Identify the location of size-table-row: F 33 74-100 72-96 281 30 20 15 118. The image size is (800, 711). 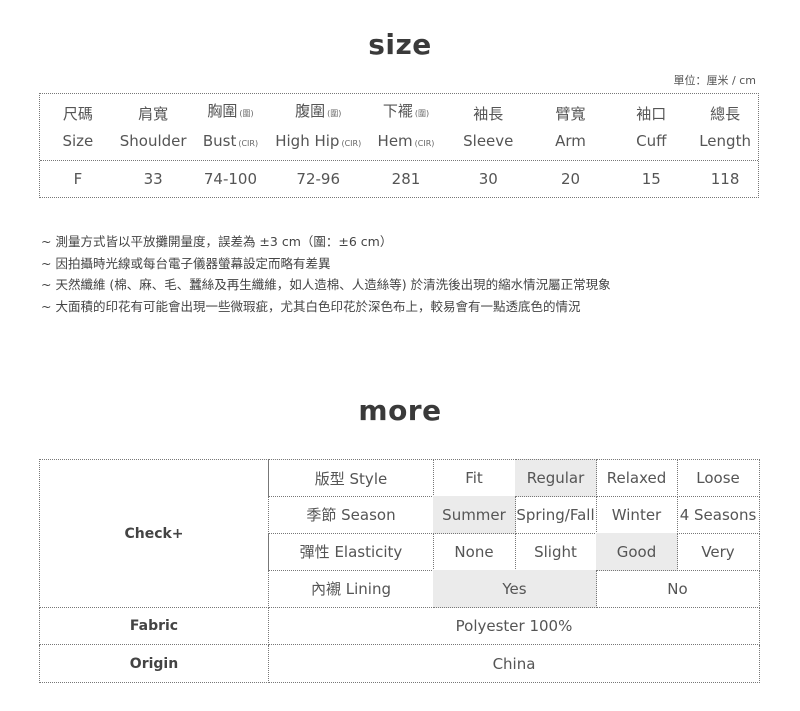
(399, 179).